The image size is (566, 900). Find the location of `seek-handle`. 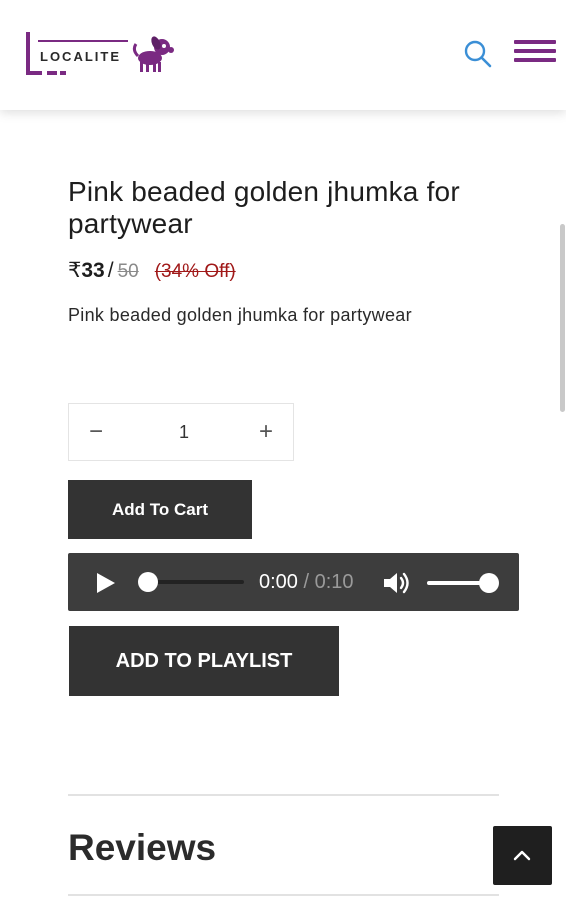

seek-handle is located at coordinates (148, 582).